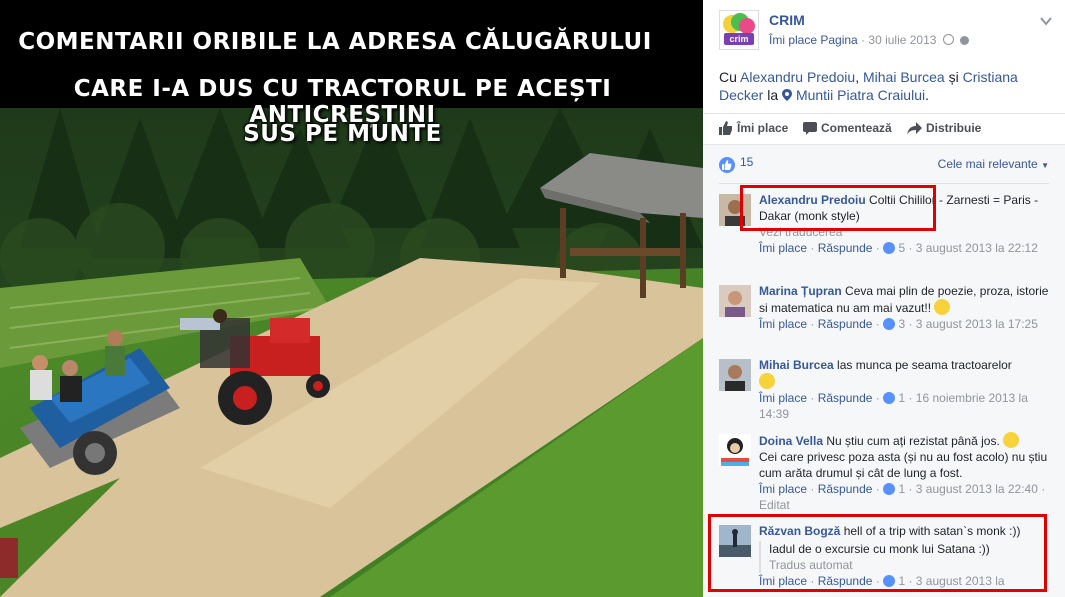  What do you see at coordinates (902, 40) in the screenshot?
I see `post-date: 30 iulie 2013` at bounding box center [902, 40].